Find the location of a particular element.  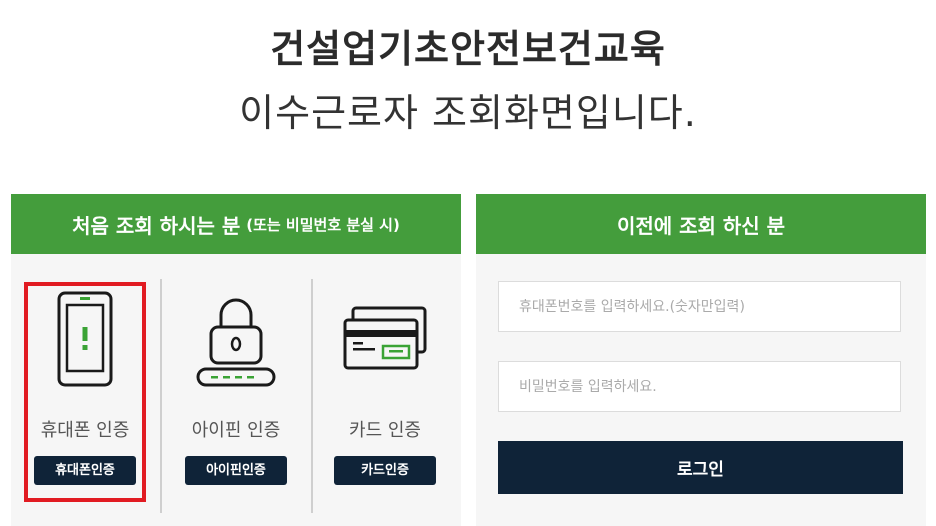

card-auth-label: 카드 인증 is located at coordinates (385, 430).